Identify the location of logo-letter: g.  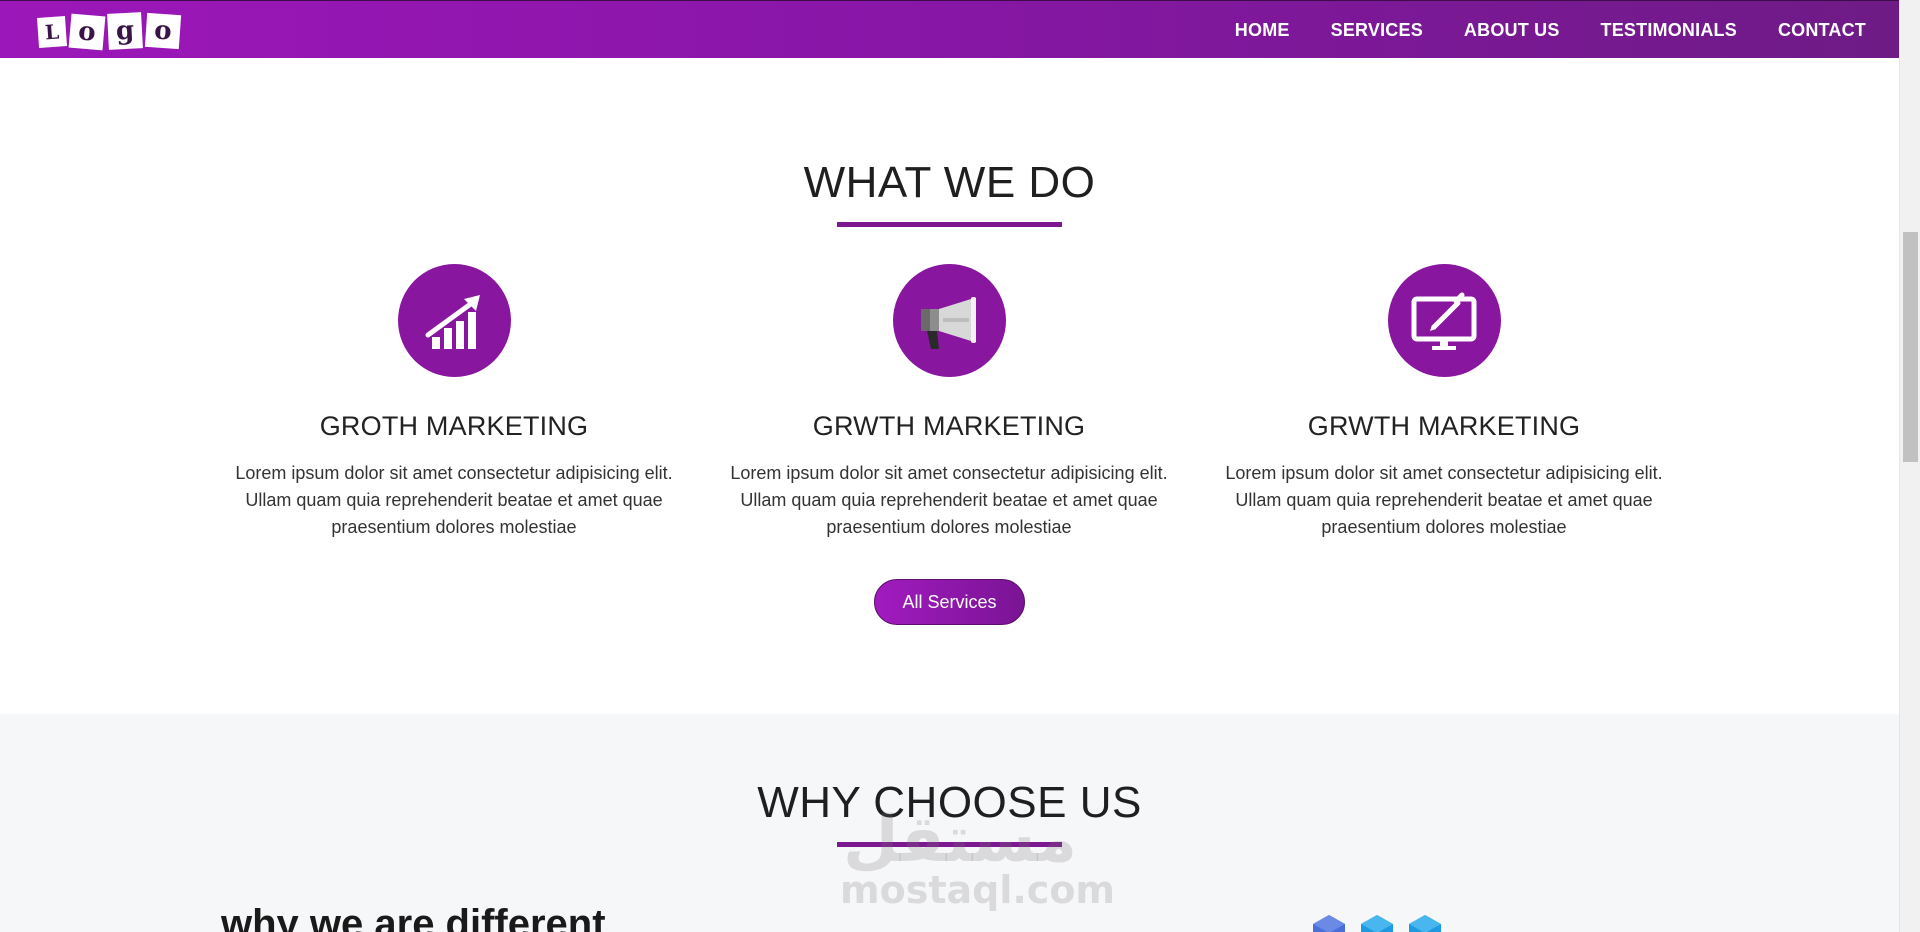
(125, 31).